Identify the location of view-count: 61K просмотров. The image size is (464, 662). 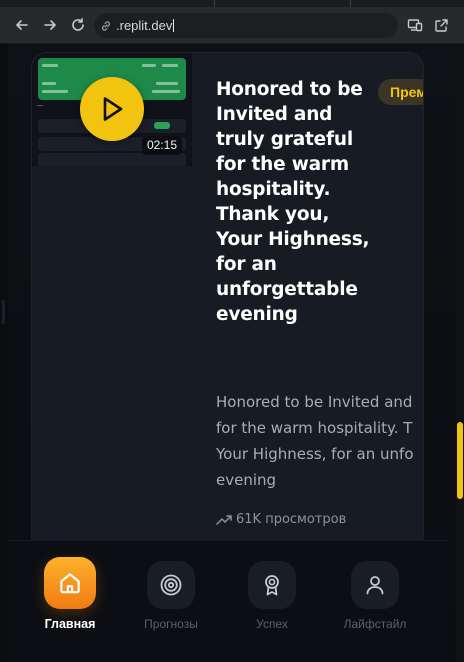
(281, 519).